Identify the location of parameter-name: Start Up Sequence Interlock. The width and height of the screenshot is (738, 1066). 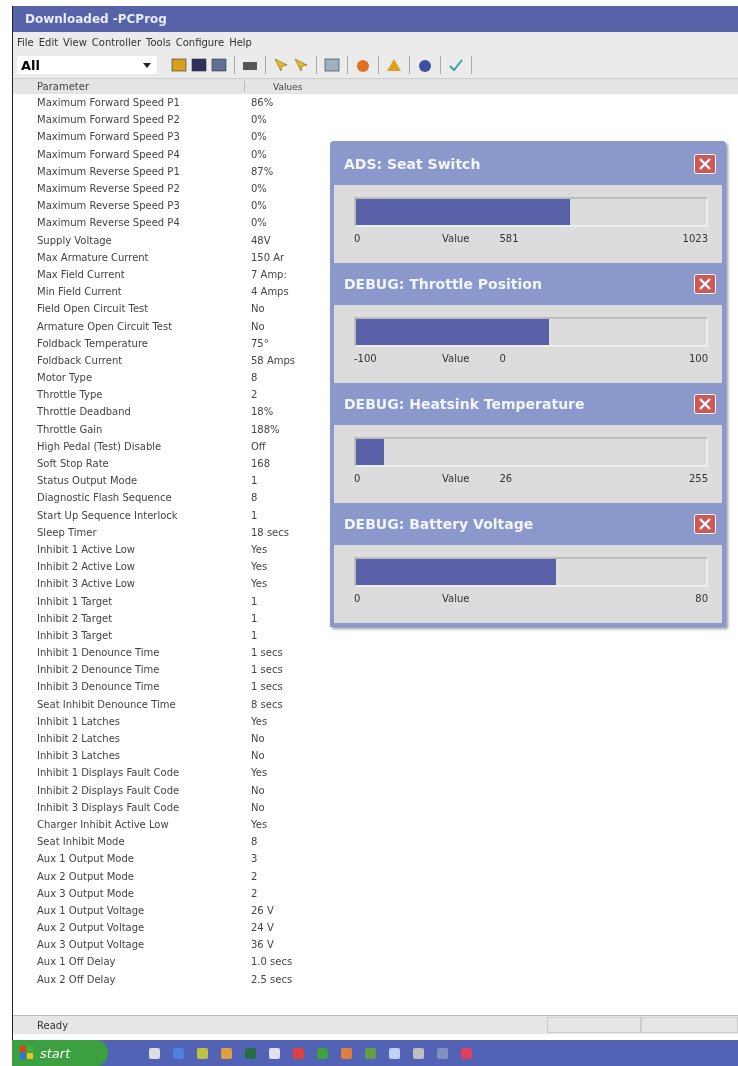
(107, 515).